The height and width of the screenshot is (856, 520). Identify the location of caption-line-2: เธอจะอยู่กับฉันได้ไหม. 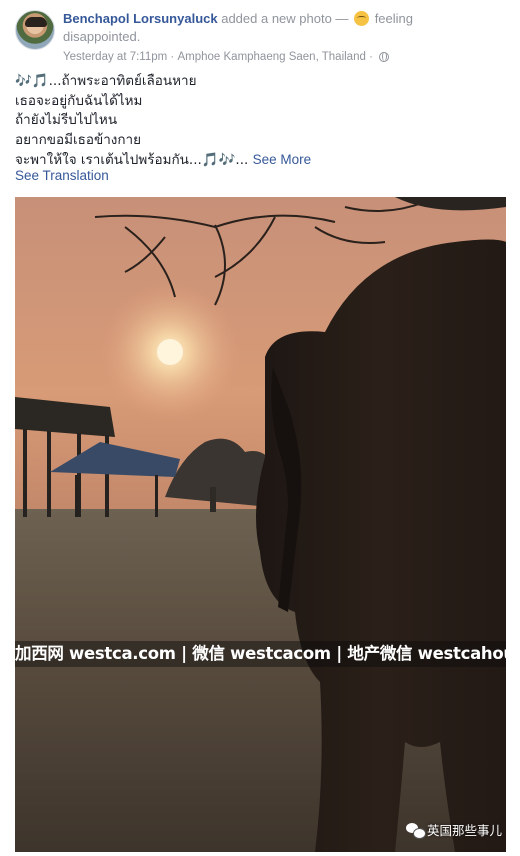
(79, 100).